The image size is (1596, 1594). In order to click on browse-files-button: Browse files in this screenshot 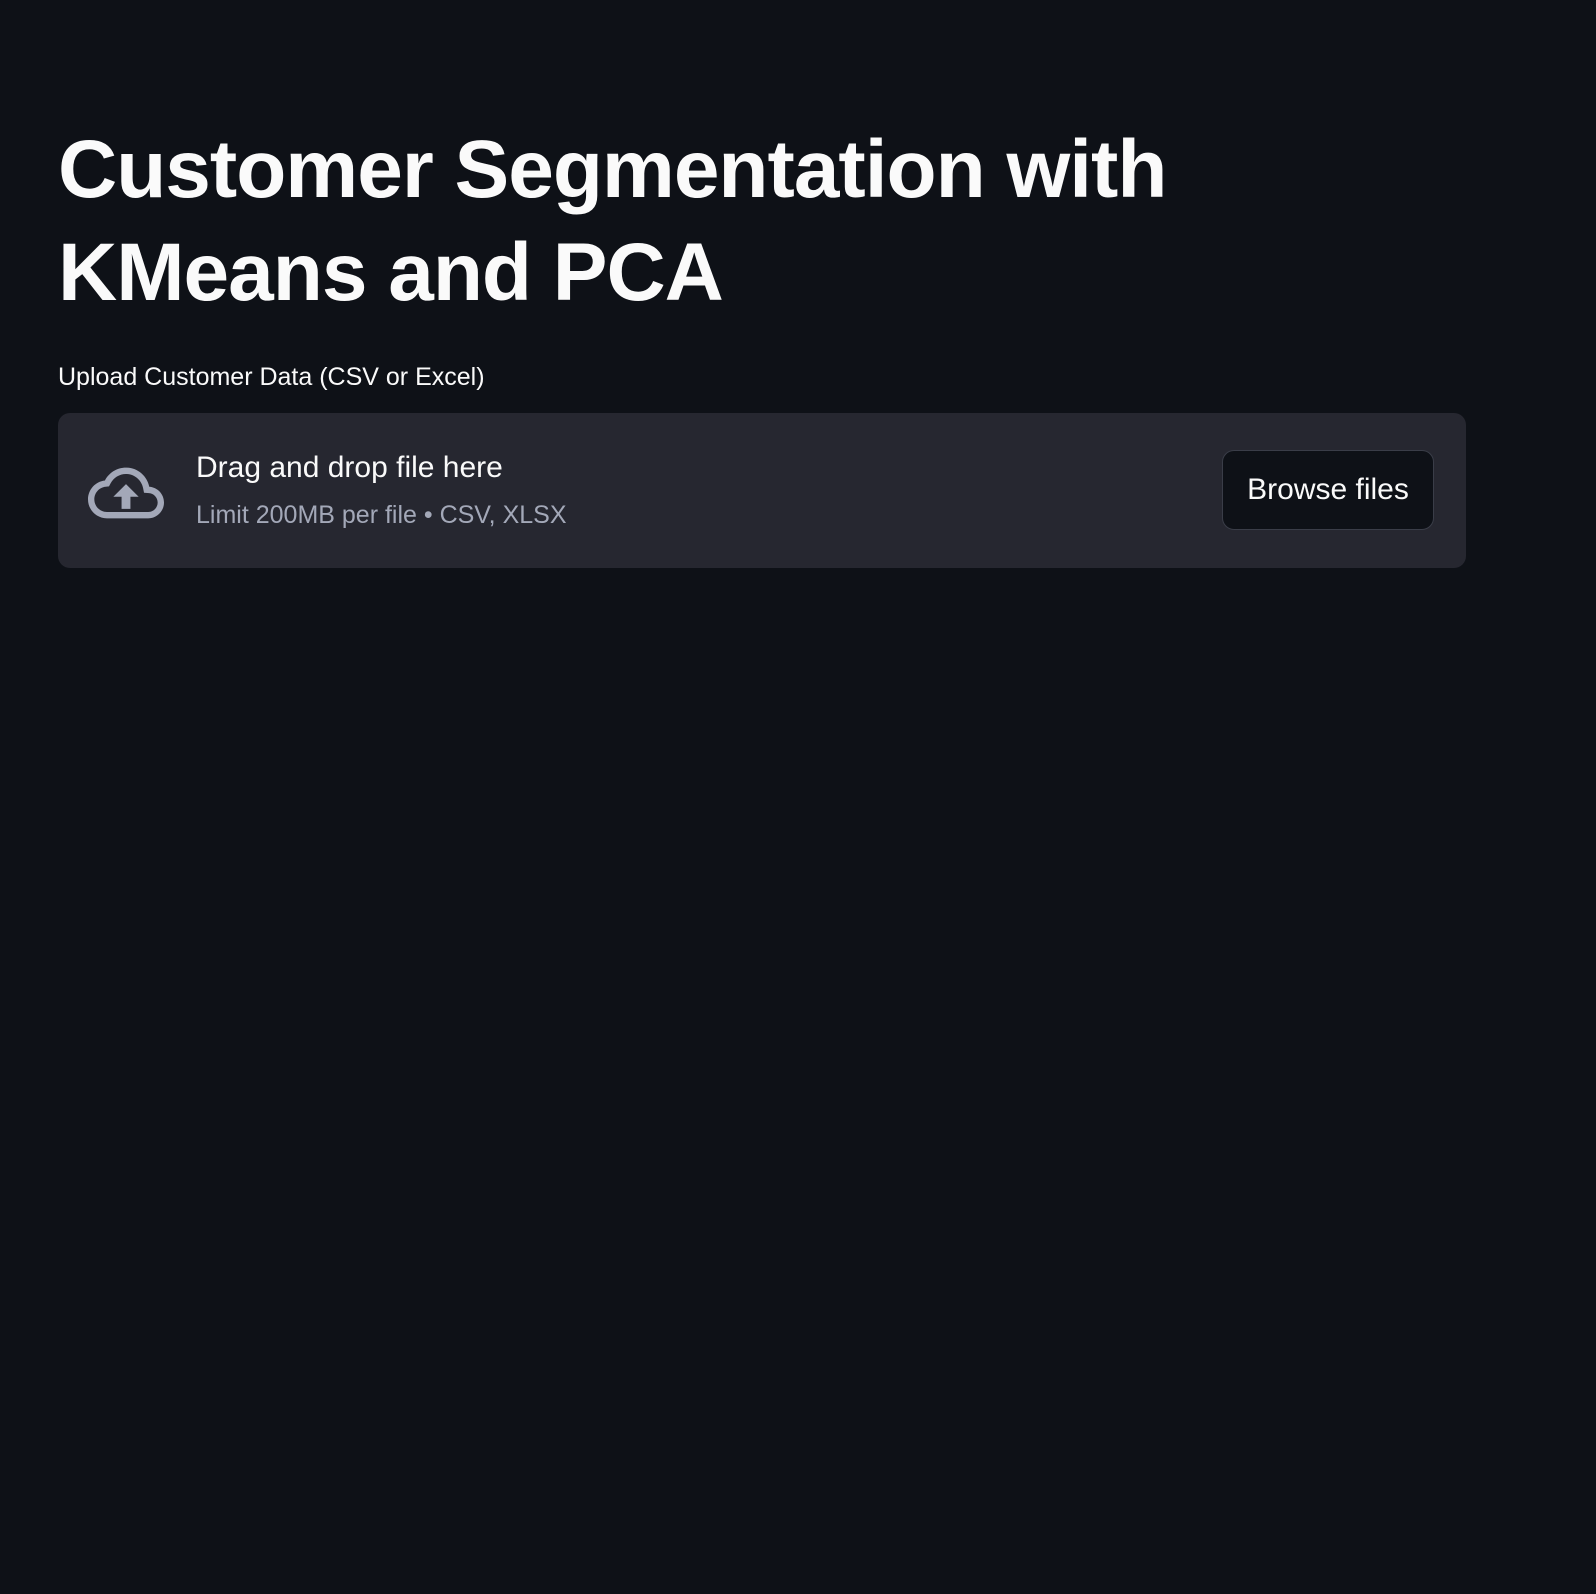, I will do `click(1328, 490)`.